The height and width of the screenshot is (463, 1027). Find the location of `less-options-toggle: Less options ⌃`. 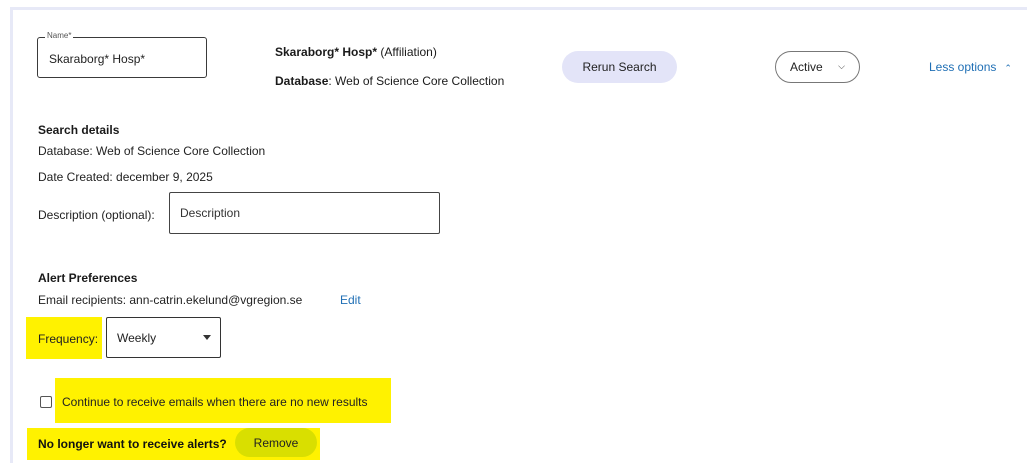

less-options-toggle: Less options ⌃ is located at coordinates (970, 67).